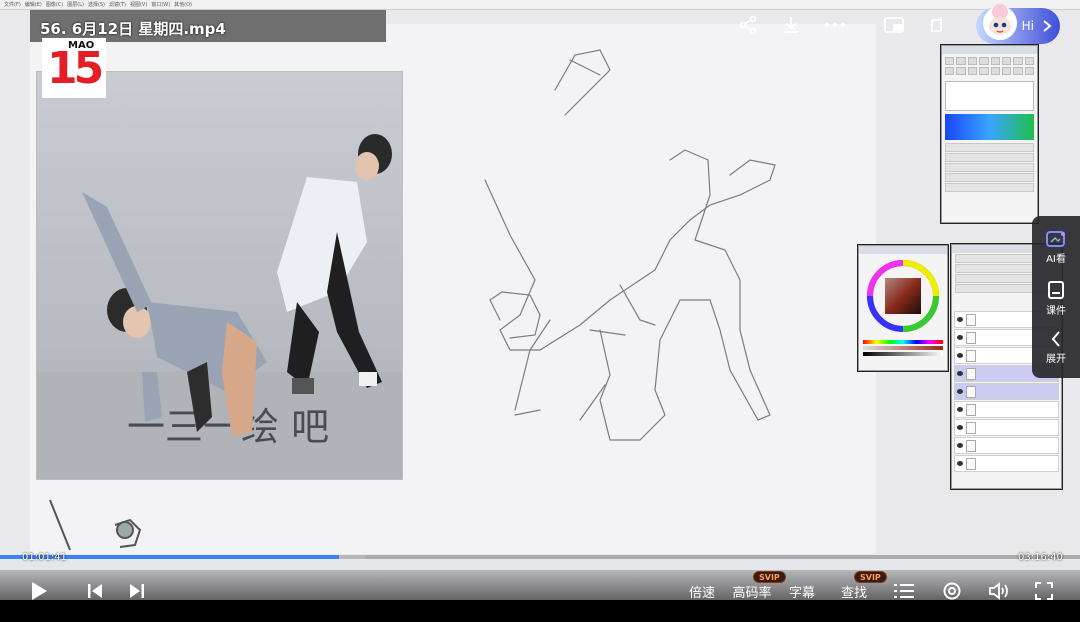  I want to click on share-icon, so click(748, 25).